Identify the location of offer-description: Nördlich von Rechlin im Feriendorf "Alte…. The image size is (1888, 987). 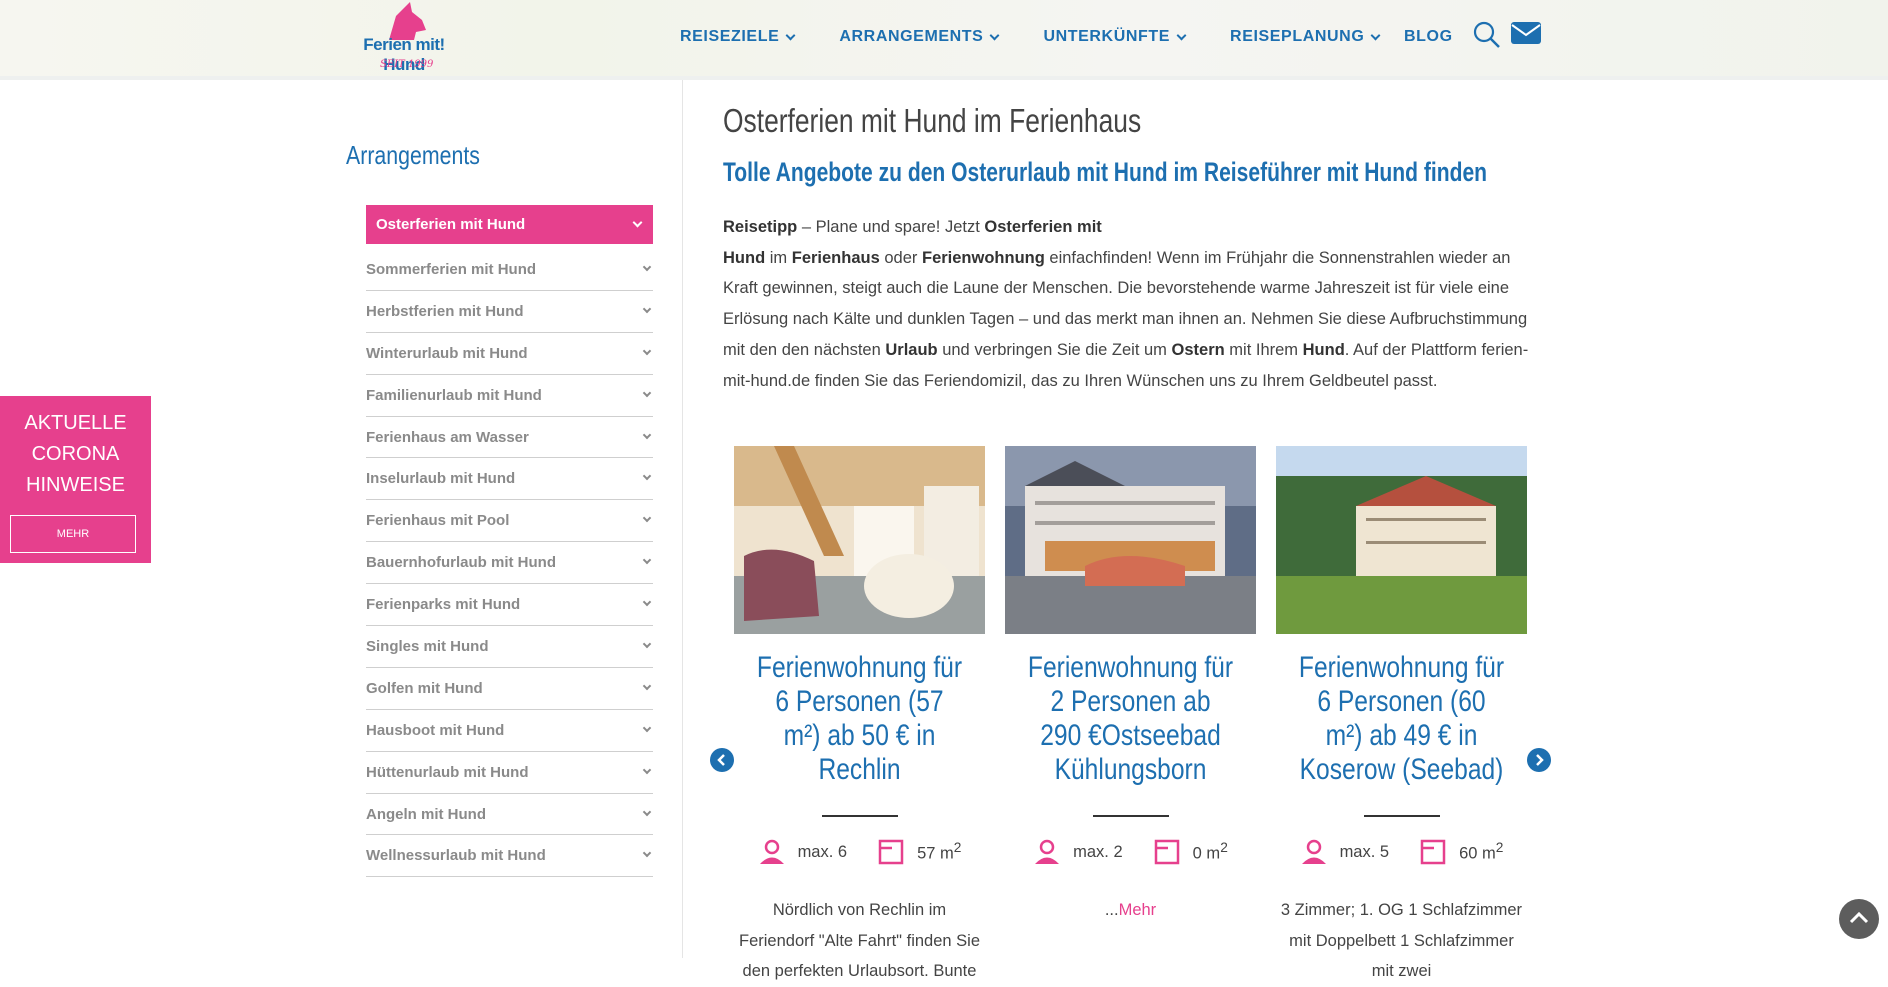
(859, 940).